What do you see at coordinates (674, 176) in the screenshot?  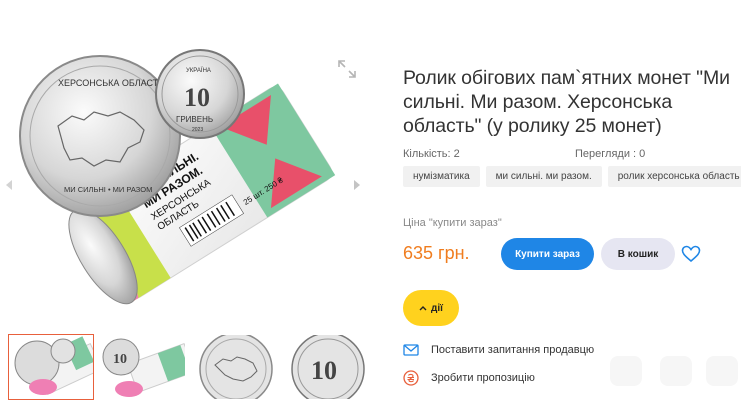 I see `tag-kherson-roll: ролик херсонська область` at bounding box center [674, 176].